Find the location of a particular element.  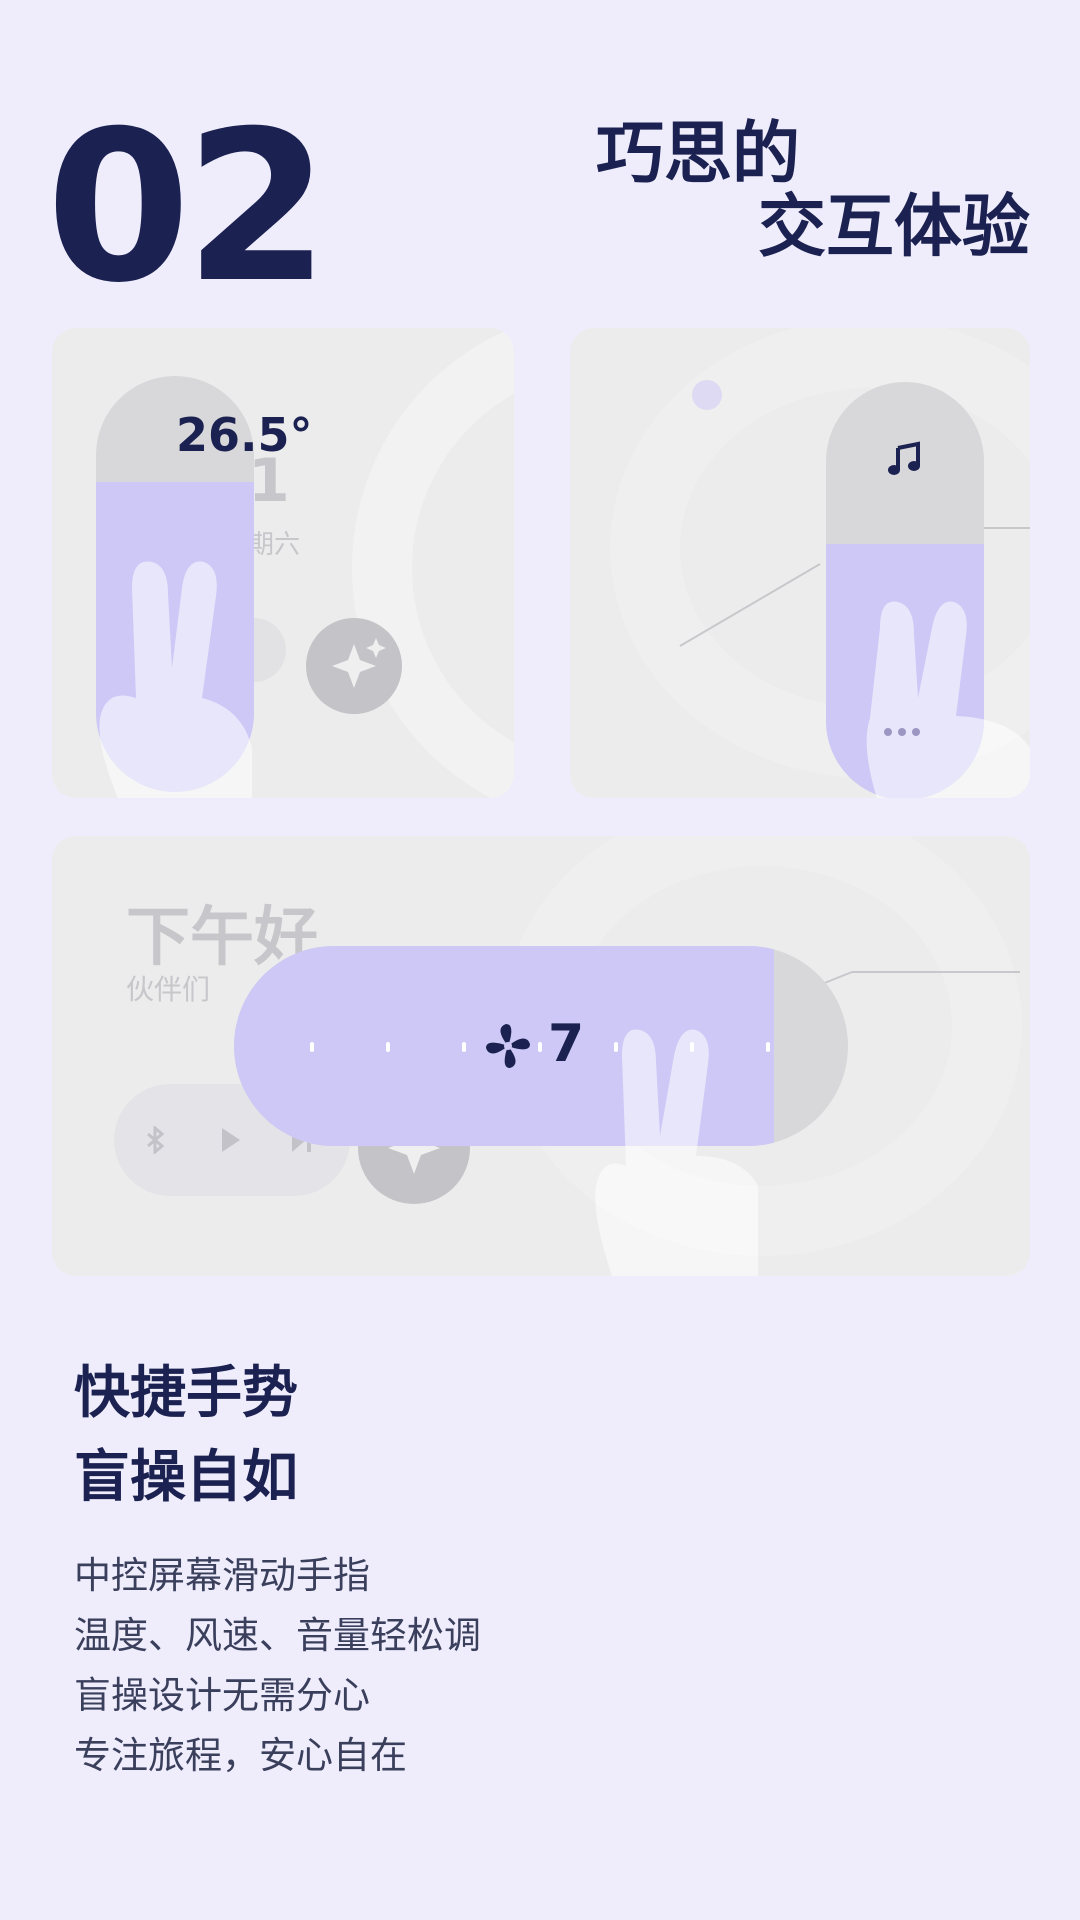

temperature-value: 26.5° is located at coordinates (244, 435).